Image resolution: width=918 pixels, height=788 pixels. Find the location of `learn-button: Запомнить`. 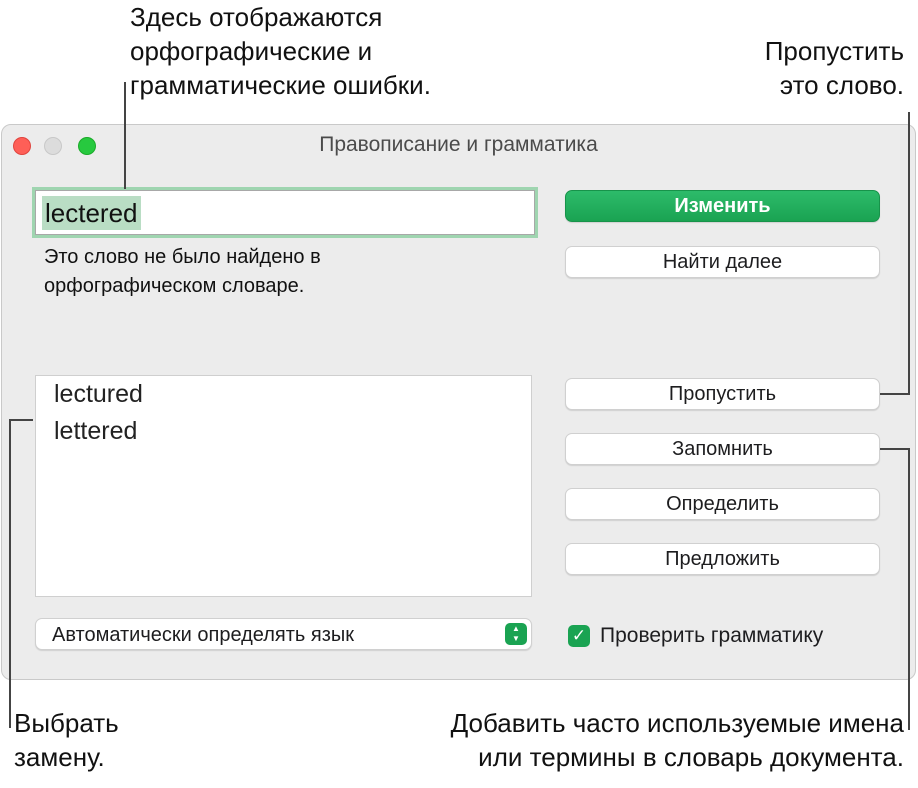

learn-button: Запомнить is located at coordinates (722, 449).